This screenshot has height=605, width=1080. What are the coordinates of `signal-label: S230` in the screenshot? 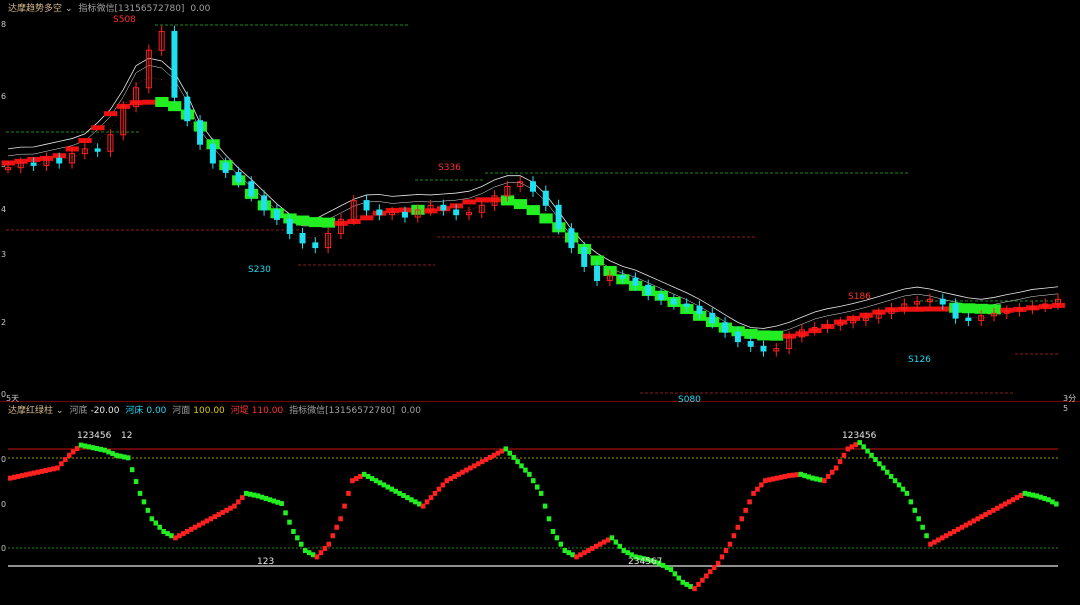 It's located at (259, 270).